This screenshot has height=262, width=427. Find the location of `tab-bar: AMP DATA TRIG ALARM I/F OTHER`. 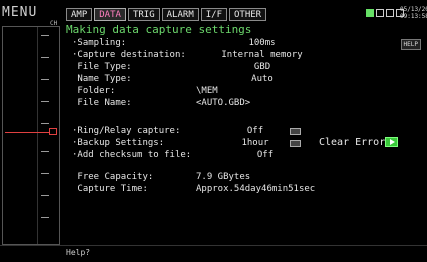

tab-bar: AMP DATA TRIG ALARM I/F OTHER is located at coordinates (166, 14).